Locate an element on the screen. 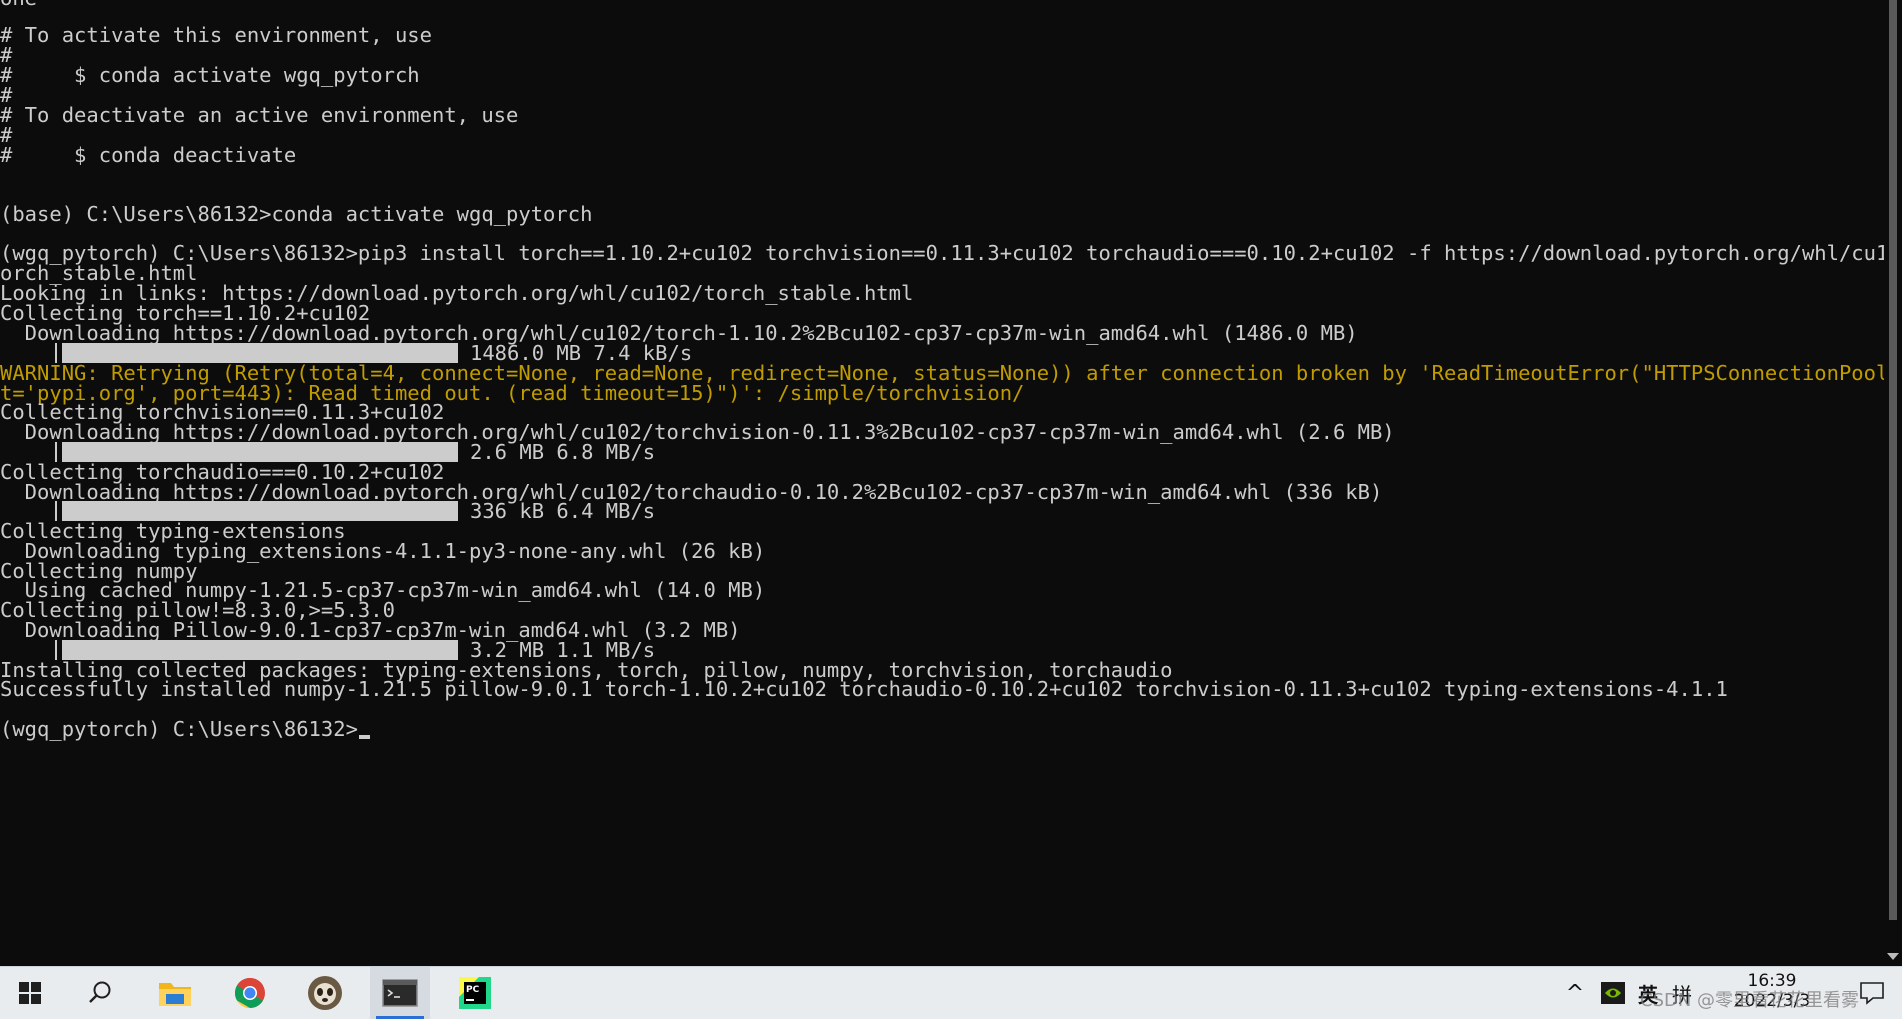  windows-start-icon is located at coordinates (30, 993).